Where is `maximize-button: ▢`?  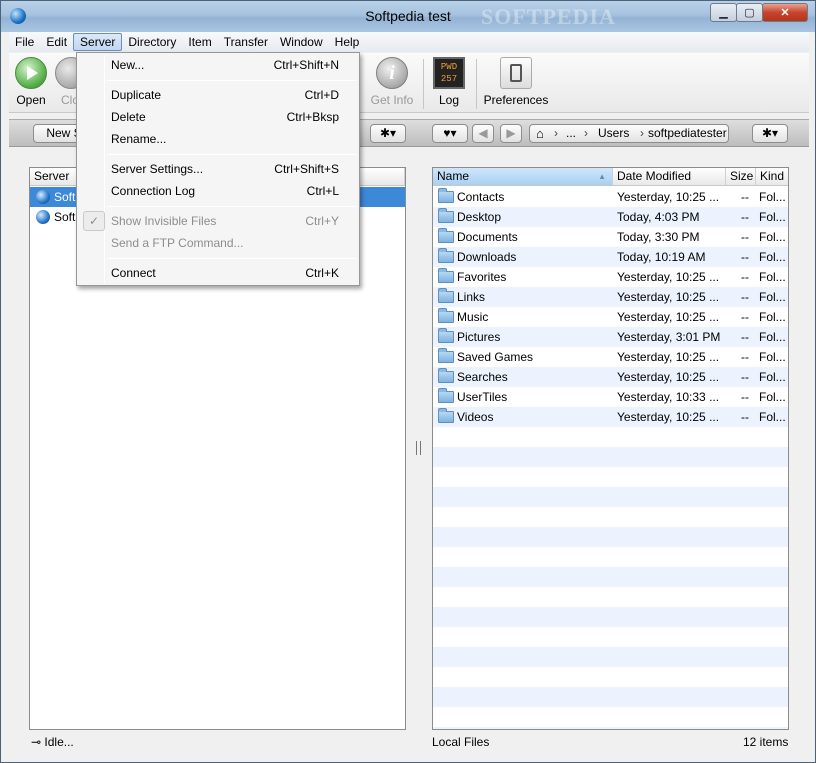
maximize-button: ▢ is located at coordinates (749, 12).